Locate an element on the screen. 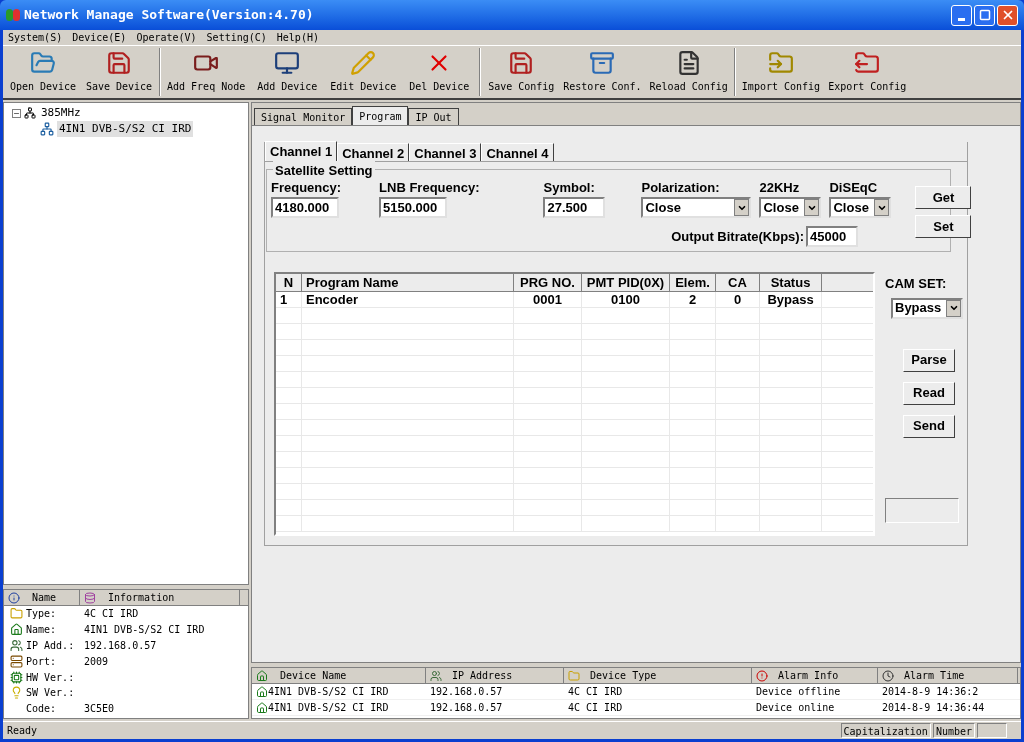 The width and height of the screenshot is (1024, 742). alert-icon is located at coordinates (762, 675).